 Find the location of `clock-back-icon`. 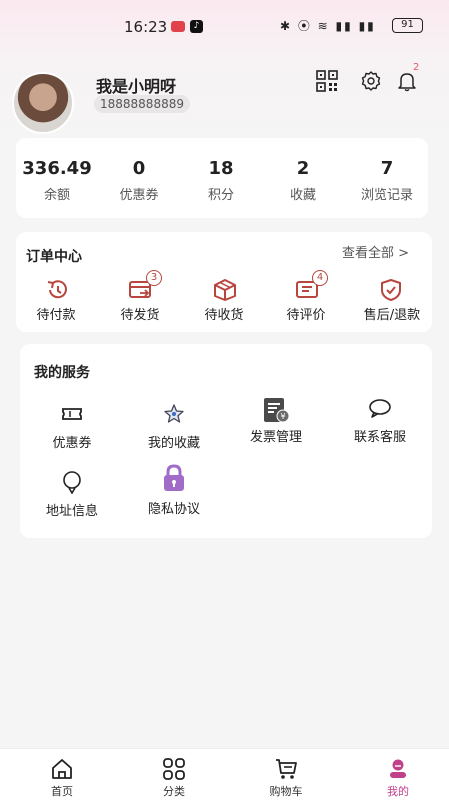

clock-back-icon is located at coordinates (57, 289).